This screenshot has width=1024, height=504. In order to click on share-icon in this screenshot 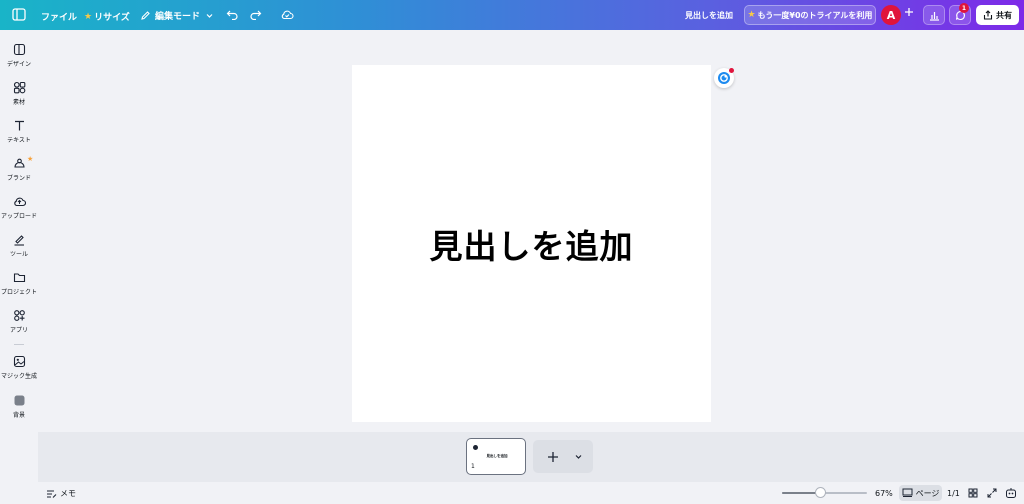, I will do `click(988, 15)`.